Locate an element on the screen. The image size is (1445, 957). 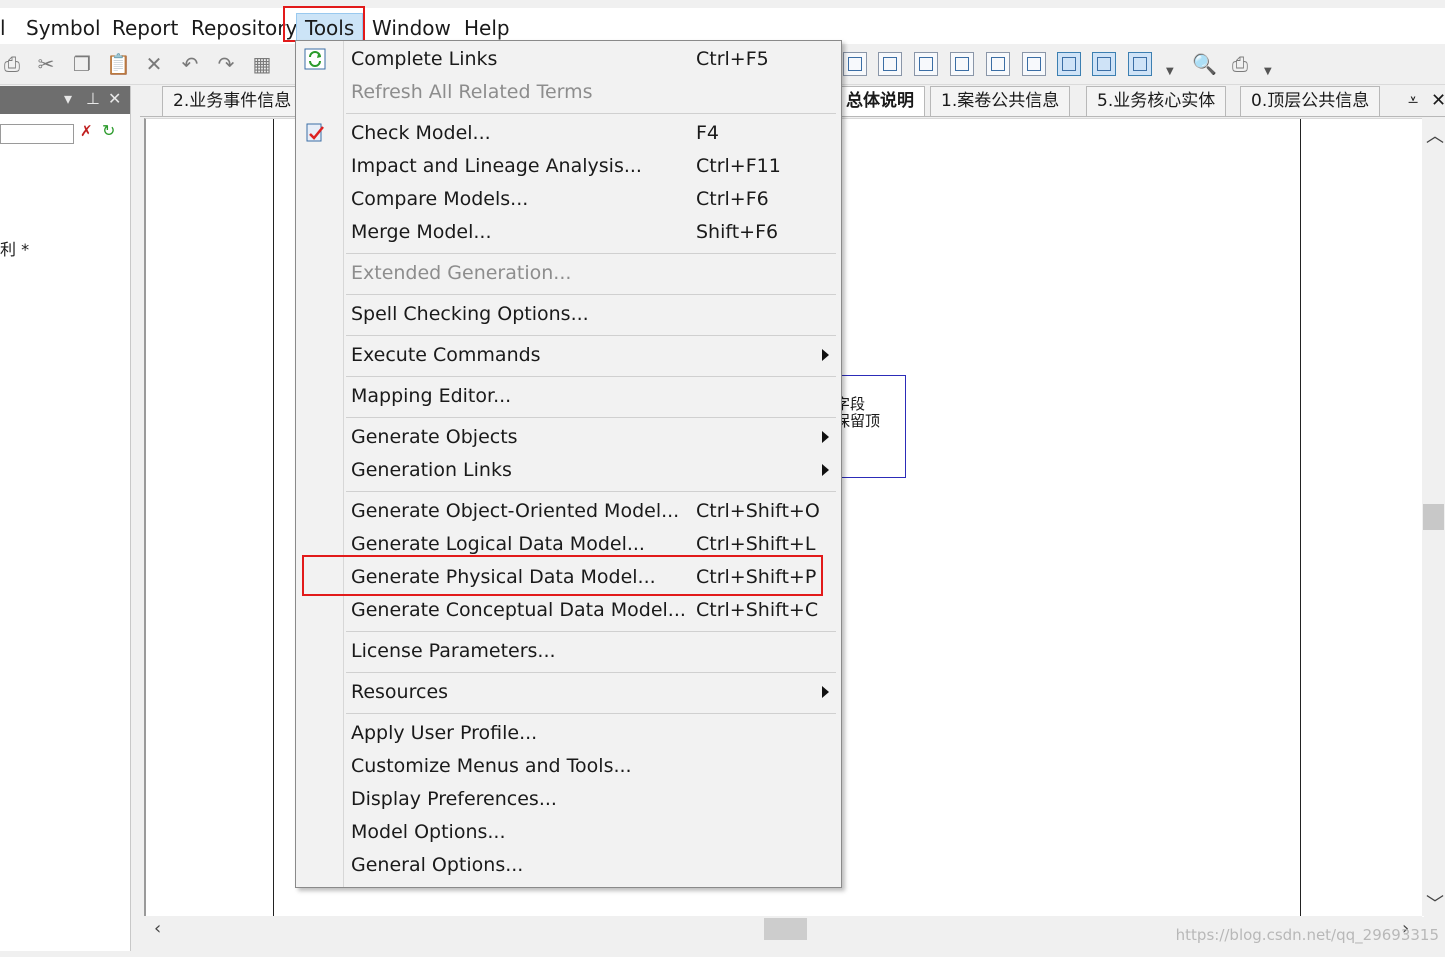
tab-overview: 总体说明 is located at coordinates (880, 101).